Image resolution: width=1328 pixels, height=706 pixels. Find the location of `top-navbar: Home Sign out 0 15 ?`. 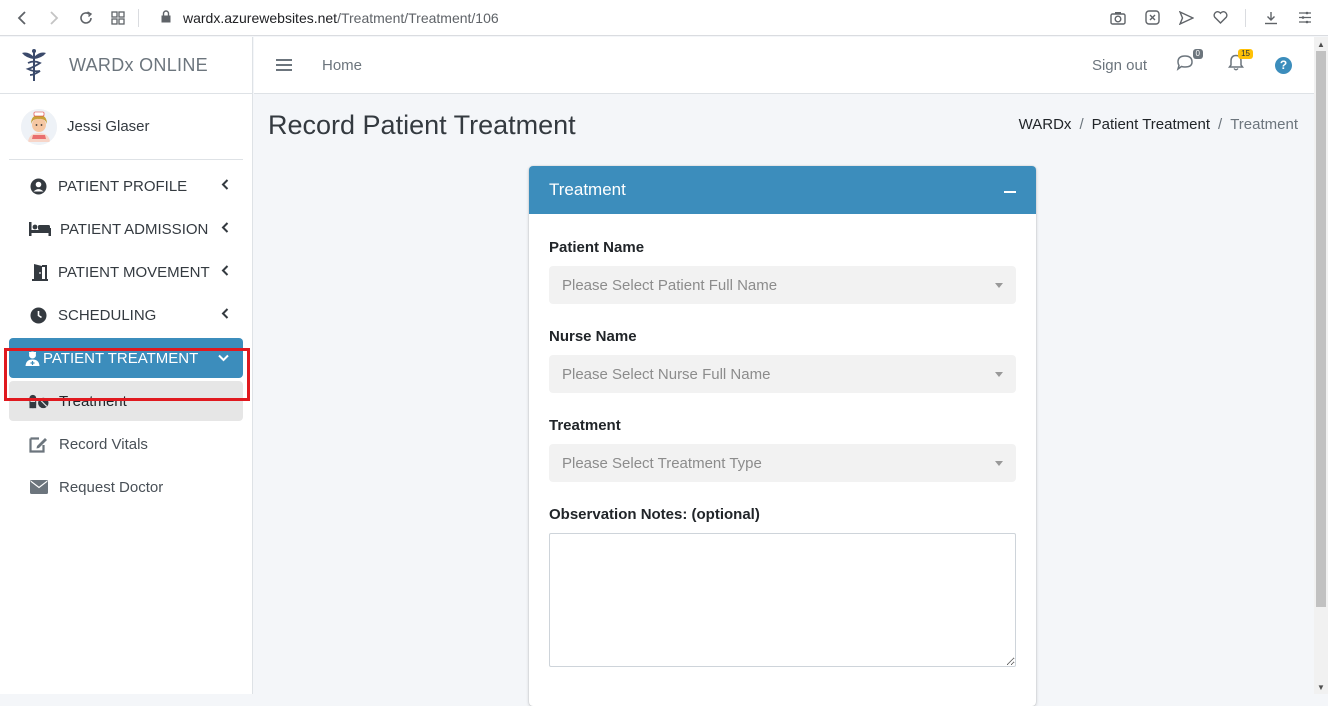

top-navbar: Home Sign out 0 15 ? is located at coordinates (784, 65).